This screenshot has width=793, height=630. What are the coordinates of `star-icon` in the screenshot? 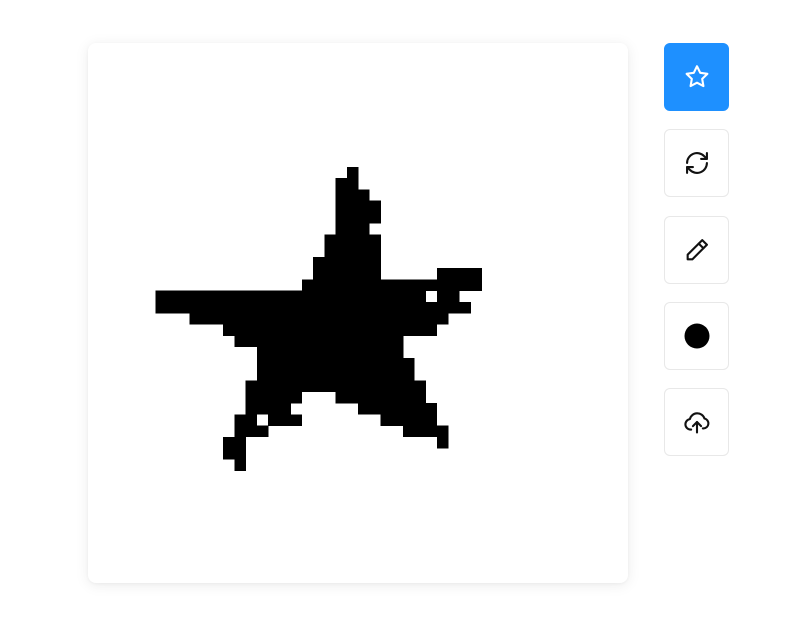 It's located at (697, 77).